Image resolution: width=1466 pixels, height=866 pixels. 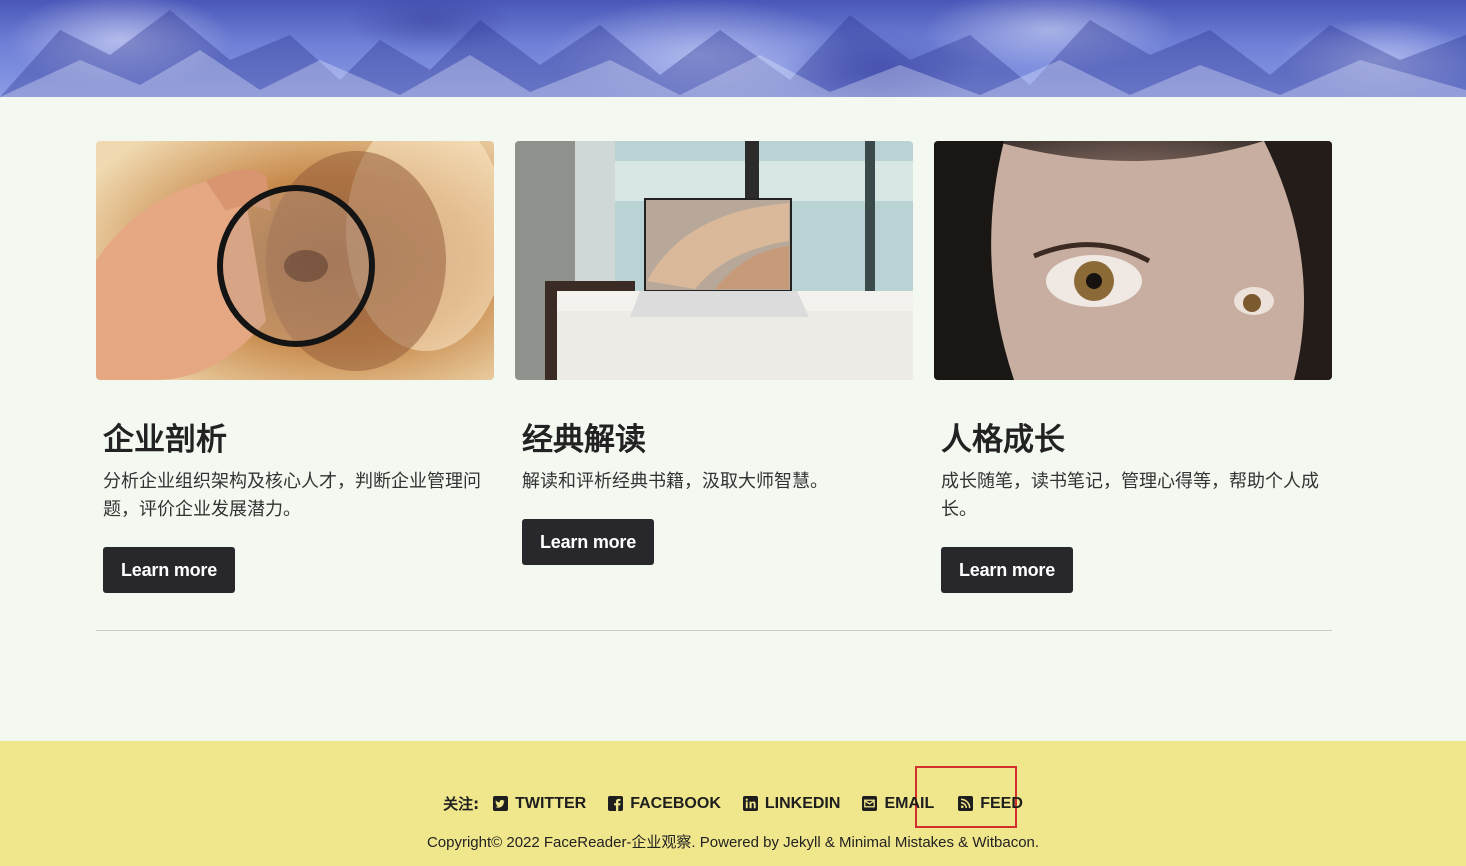 What do you see at coordinates (966, 803) in the screenshot?
I see `rss-icon` at bounding box center [966, 803].